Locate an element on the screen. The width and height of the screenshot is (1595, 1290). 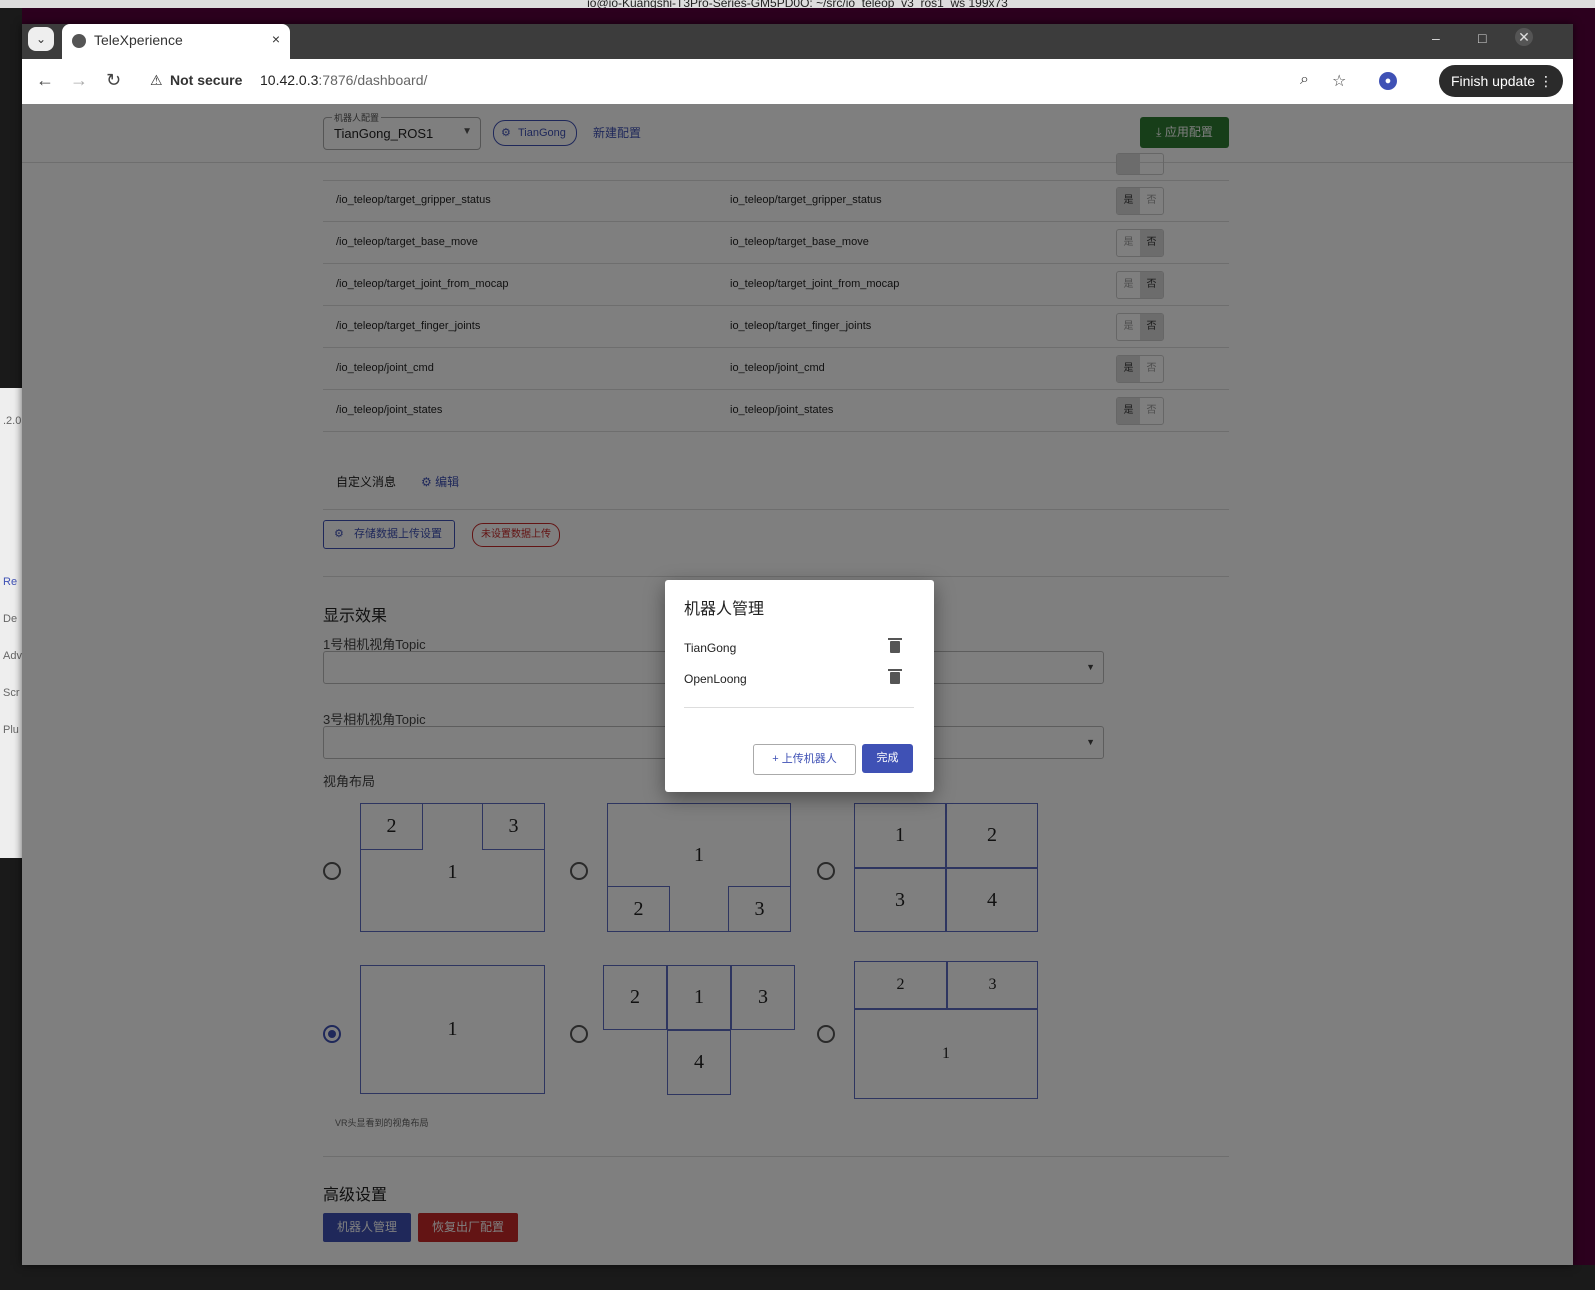
terminal-bottom is located at coordinates (808, 1277).